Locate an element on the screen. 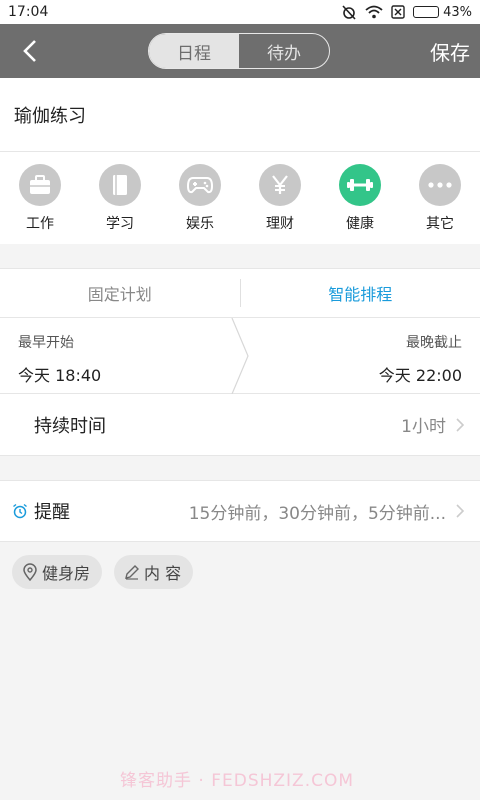  briefcase-icon is located at coordinates (40, 185).